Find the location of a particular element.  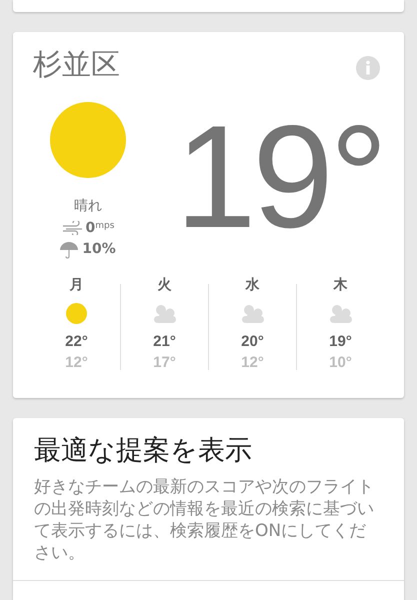

info-icon is located at coordinates (368, 68).